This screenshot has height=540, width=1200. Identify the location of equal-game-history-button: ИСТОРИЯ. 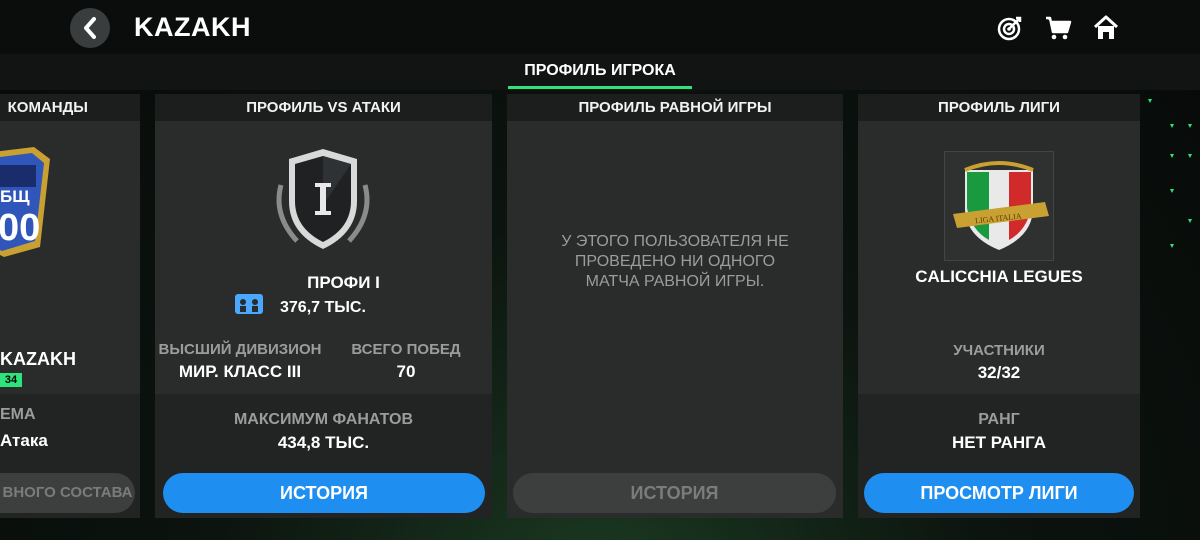
(674, 493).